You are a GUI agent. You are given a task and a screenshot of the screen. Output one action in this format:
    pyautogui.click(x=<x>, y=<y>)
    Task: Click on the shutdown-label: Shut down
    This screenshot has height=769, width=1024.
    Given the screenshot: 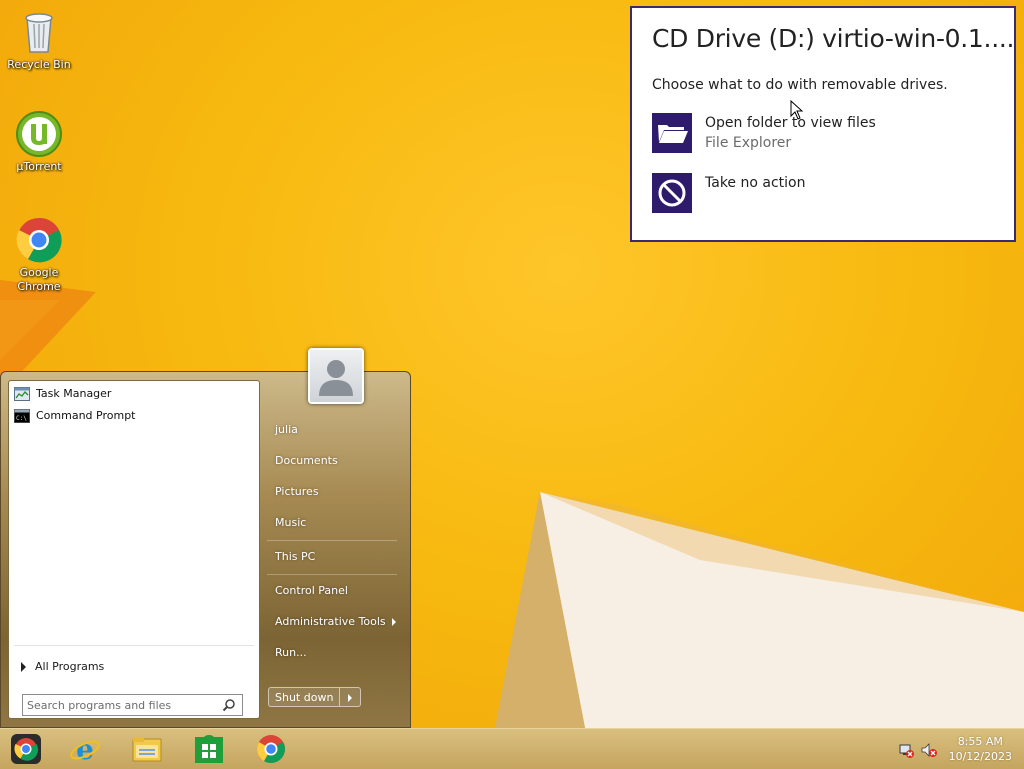 What is the action you would take?
    pyautogui.click(x=304, y=697)
    